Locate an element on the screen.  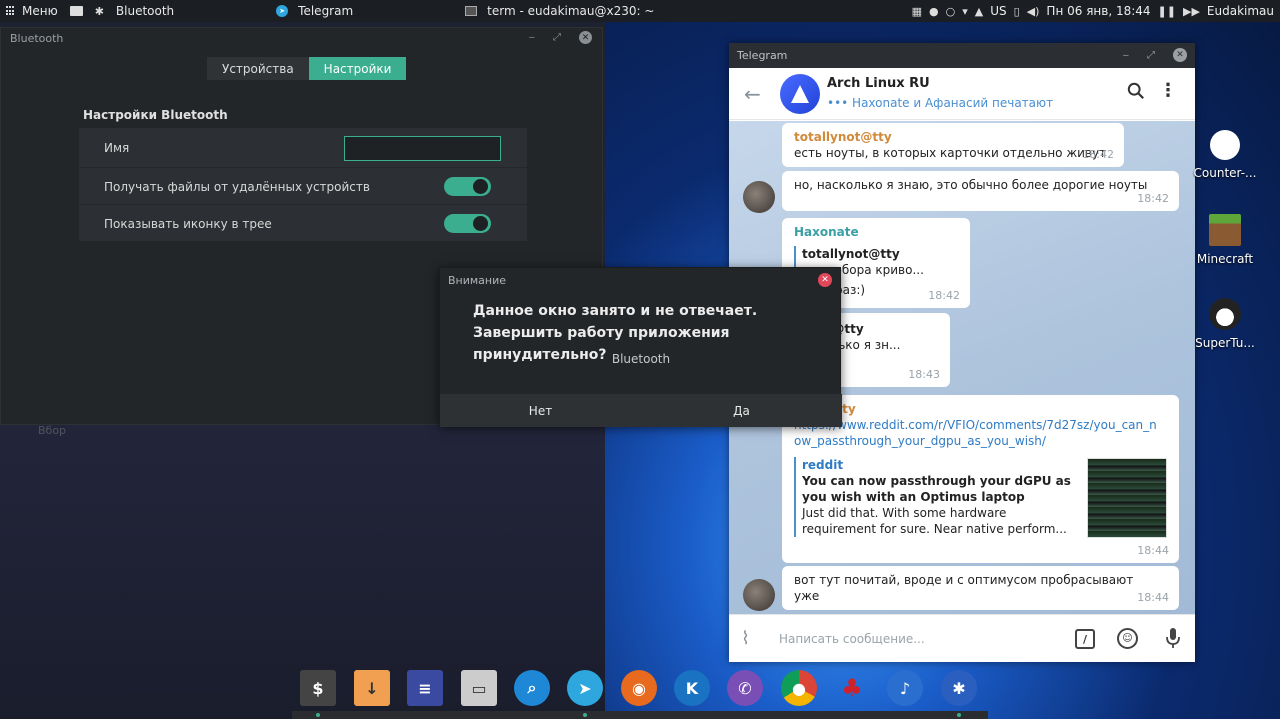
clipboard-icon: ▯ is located at coordinates (1017, 11).